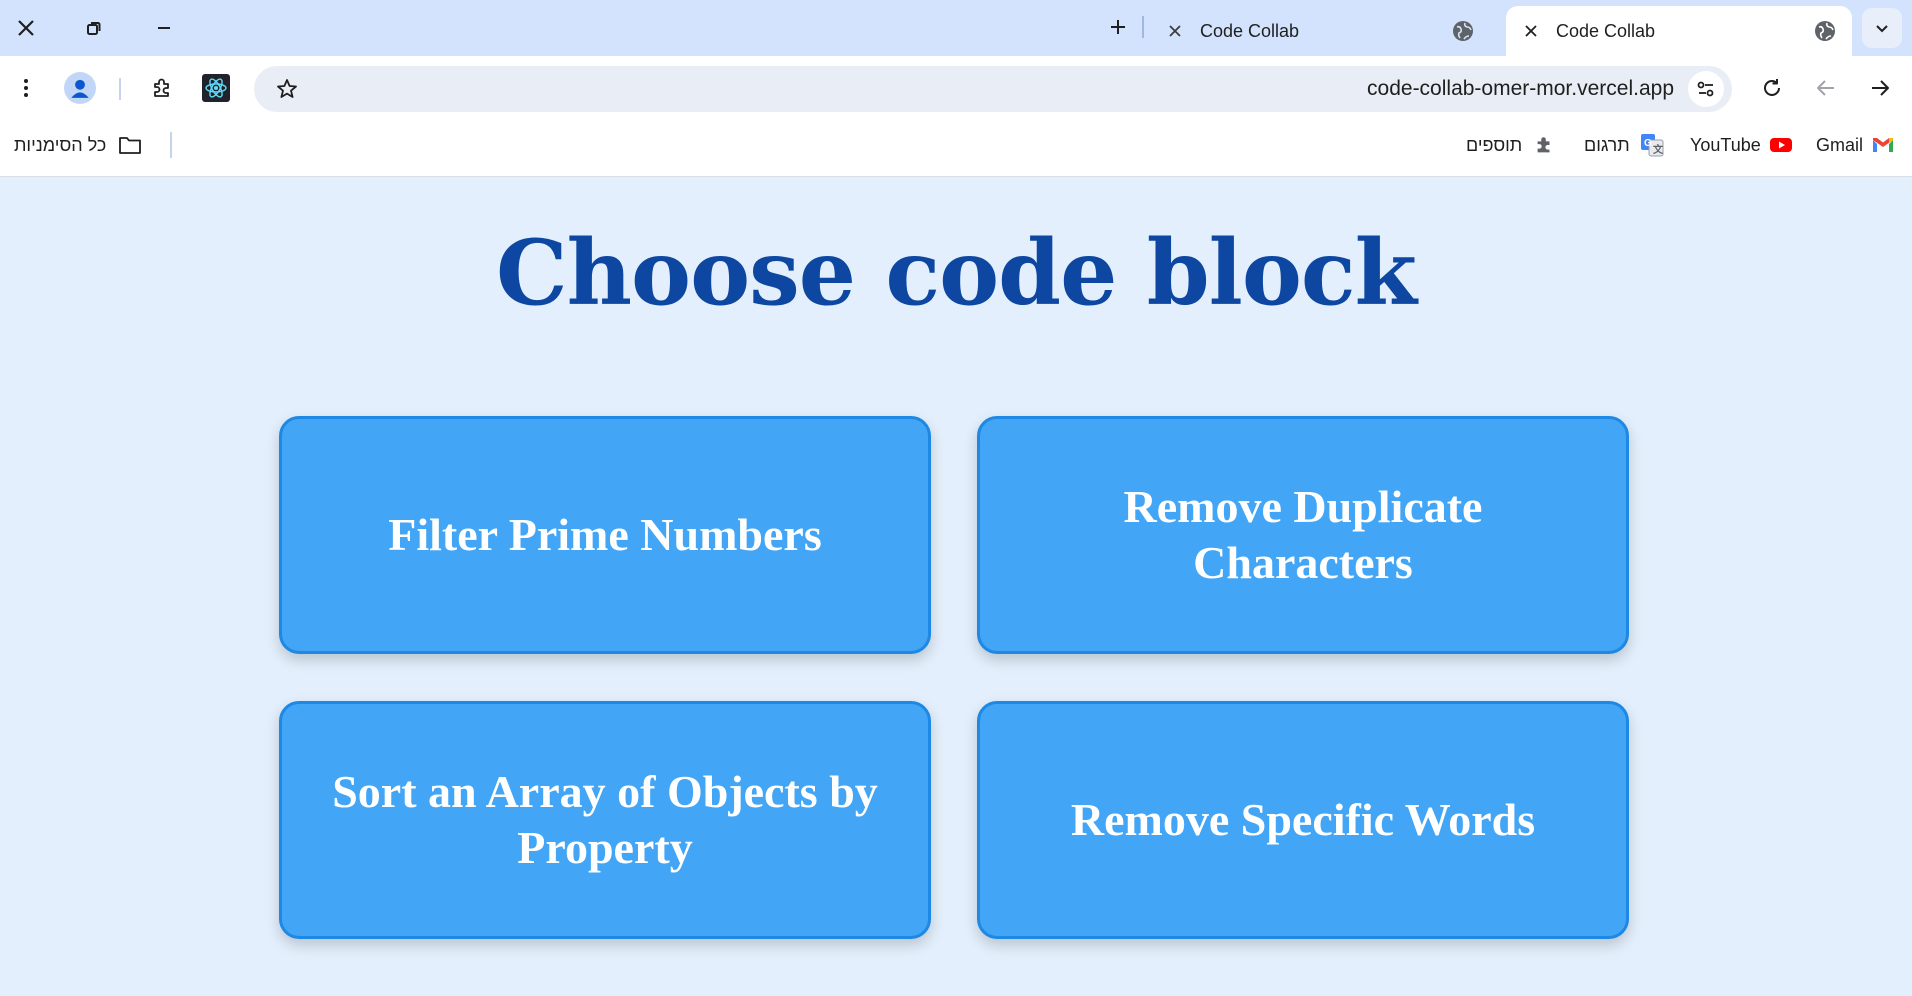 Image resolution: width=1912 pixels, height=996 pixels. I want to click on bookmark-label: תוספים, so click(1494, 144).